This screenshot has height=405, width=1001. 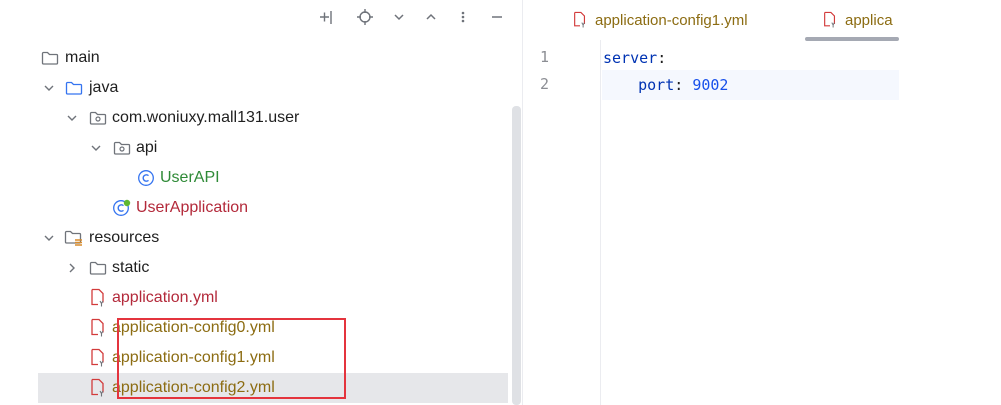 I want to click on tree-item-static: static, so click(x=273, y=268).